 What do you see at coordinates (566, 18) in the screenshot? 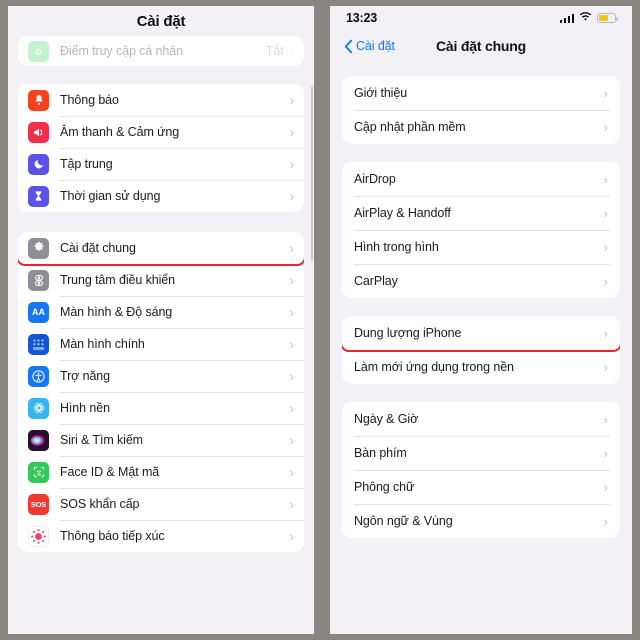
I see `cellular-bars-icon` at bounding box center [566, 18].